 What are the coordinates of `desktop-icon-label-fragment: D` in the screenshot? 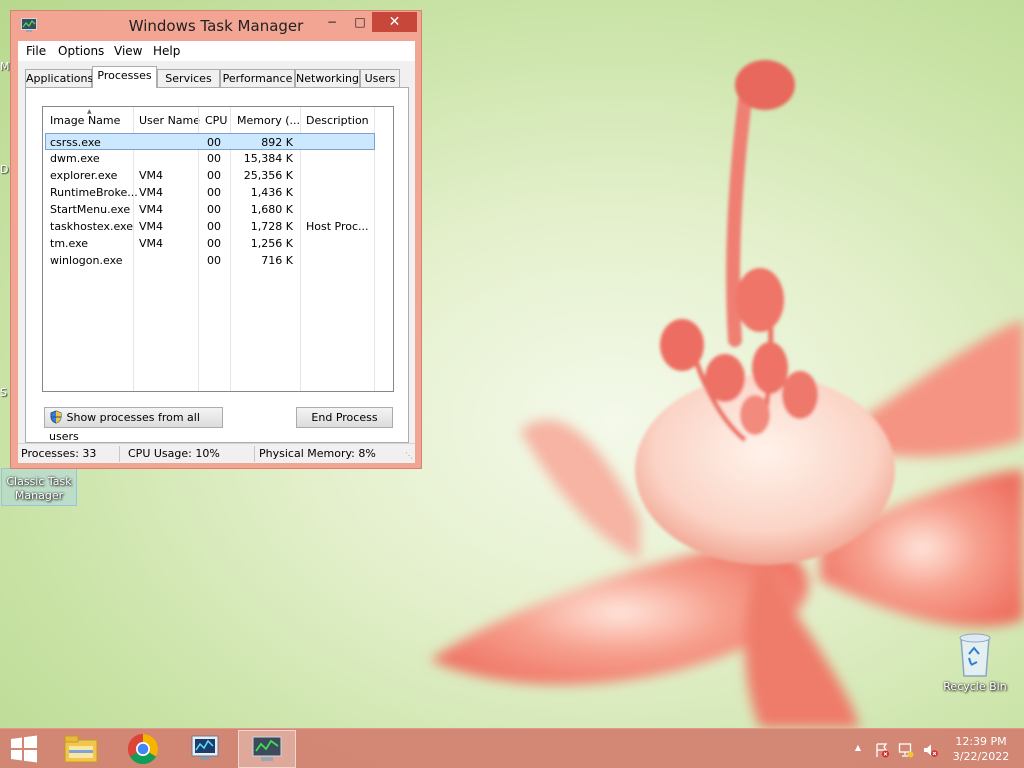 It's located at (5, 169).